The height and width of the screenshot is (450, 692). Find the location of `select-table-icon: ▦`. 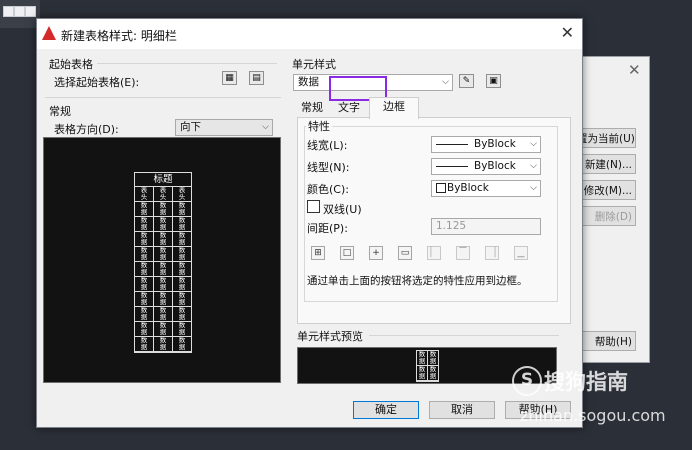

select-table-icon: ▦ is located at coordinates (229, 78).